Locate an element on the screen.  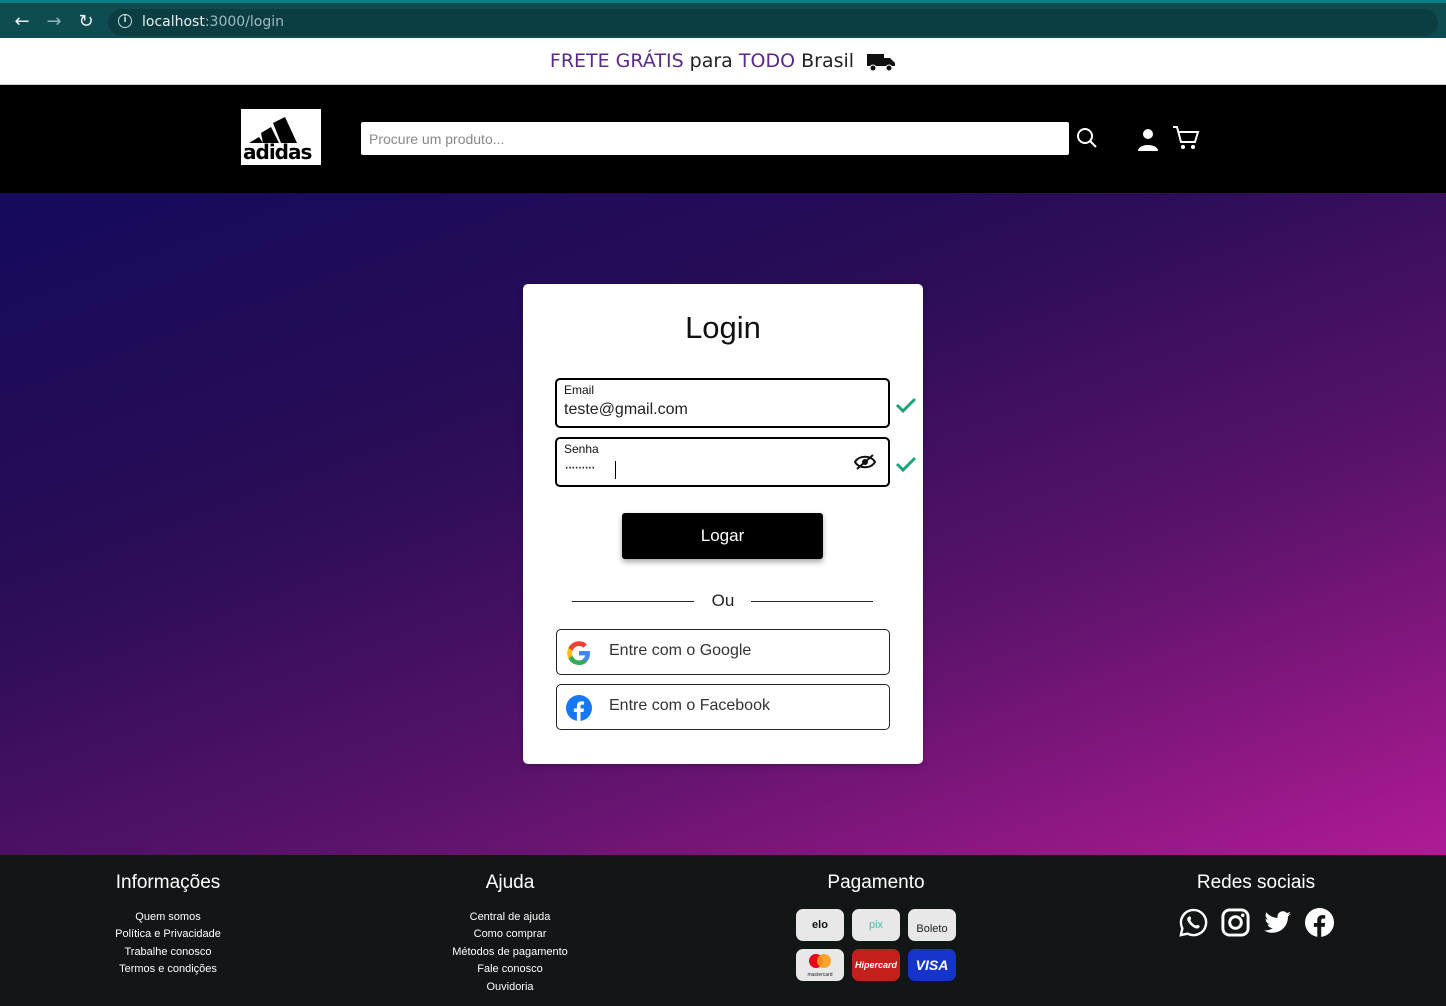
site-header: adidas is located at coordinates (723, 139).